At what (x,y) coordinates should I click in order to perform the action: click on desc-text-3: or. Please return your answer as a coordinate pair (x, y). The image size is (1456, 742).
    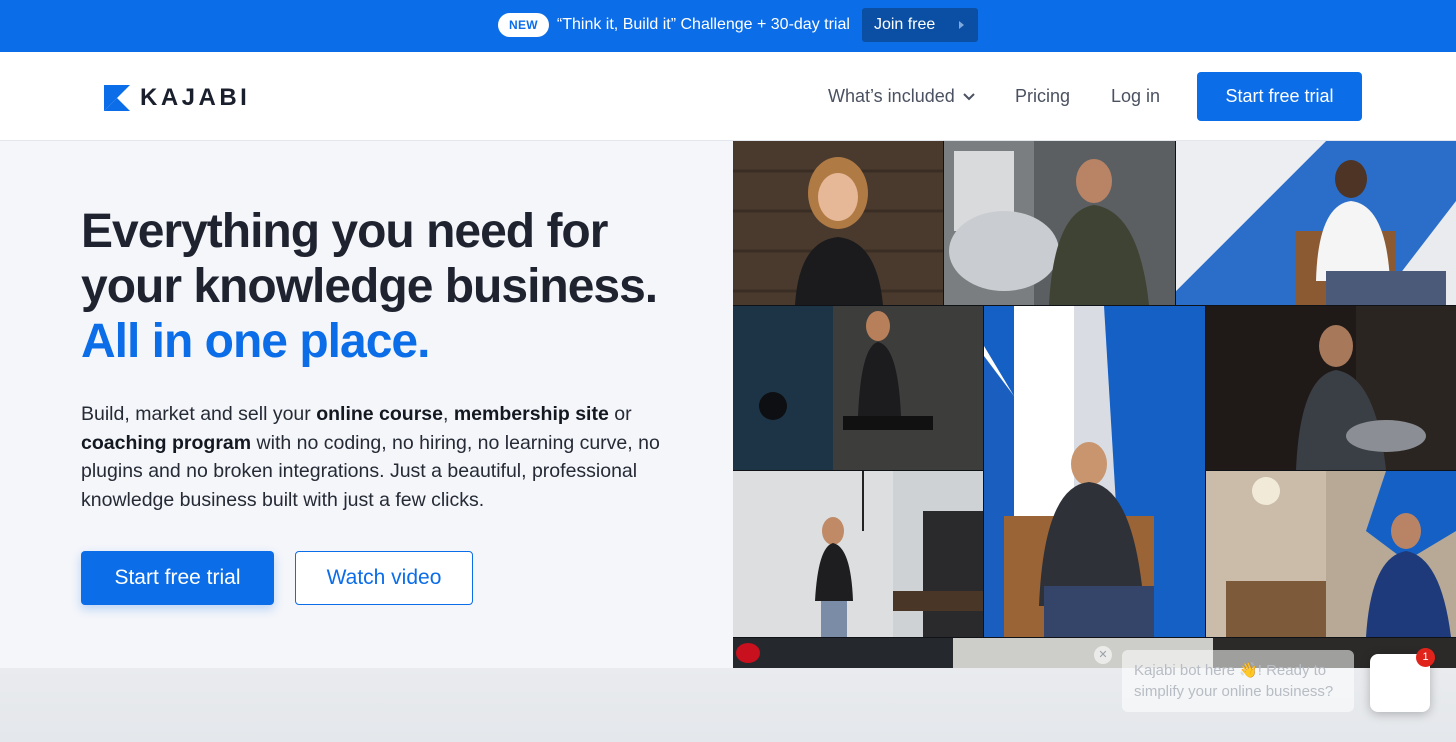
    Looking at the image, I should click on (620, 414).